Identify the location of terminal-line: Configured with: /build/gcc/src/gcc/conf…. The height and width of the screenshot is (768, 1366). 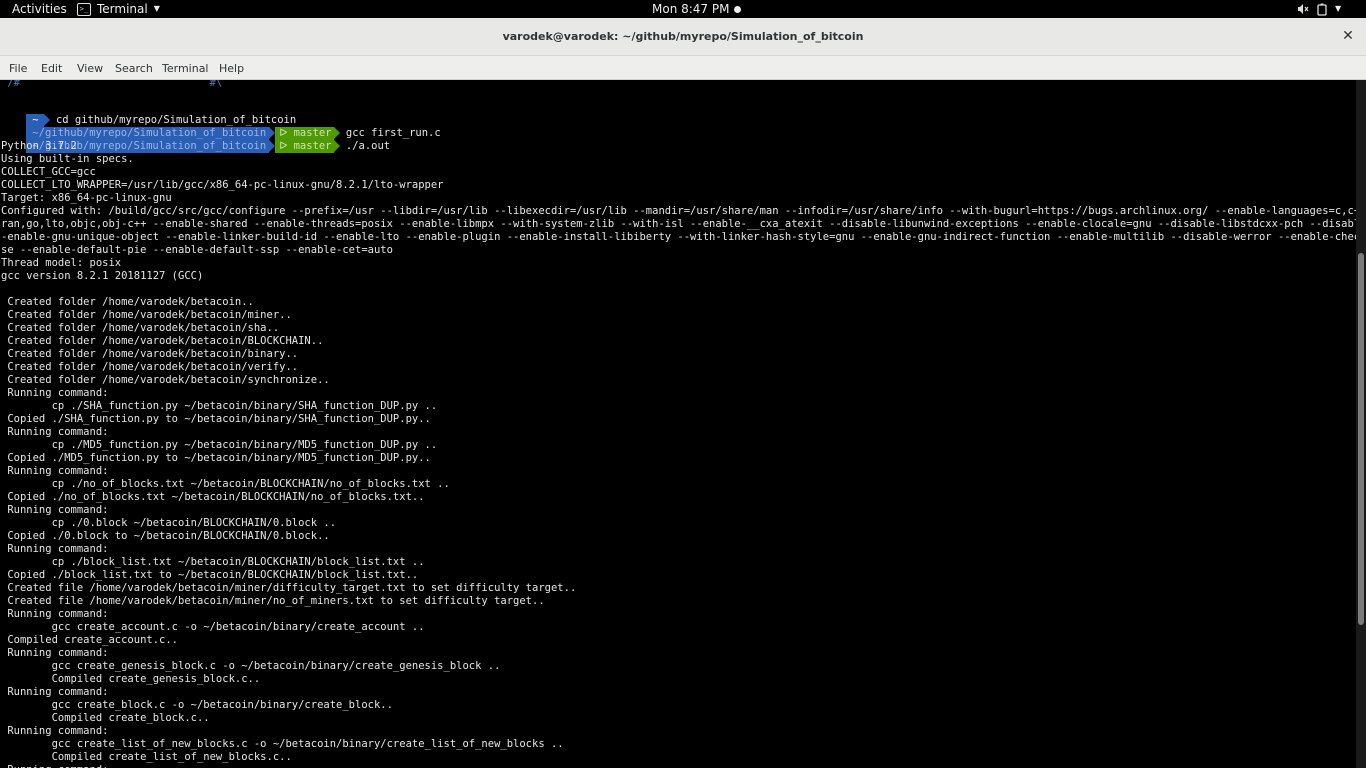
(678, 211).